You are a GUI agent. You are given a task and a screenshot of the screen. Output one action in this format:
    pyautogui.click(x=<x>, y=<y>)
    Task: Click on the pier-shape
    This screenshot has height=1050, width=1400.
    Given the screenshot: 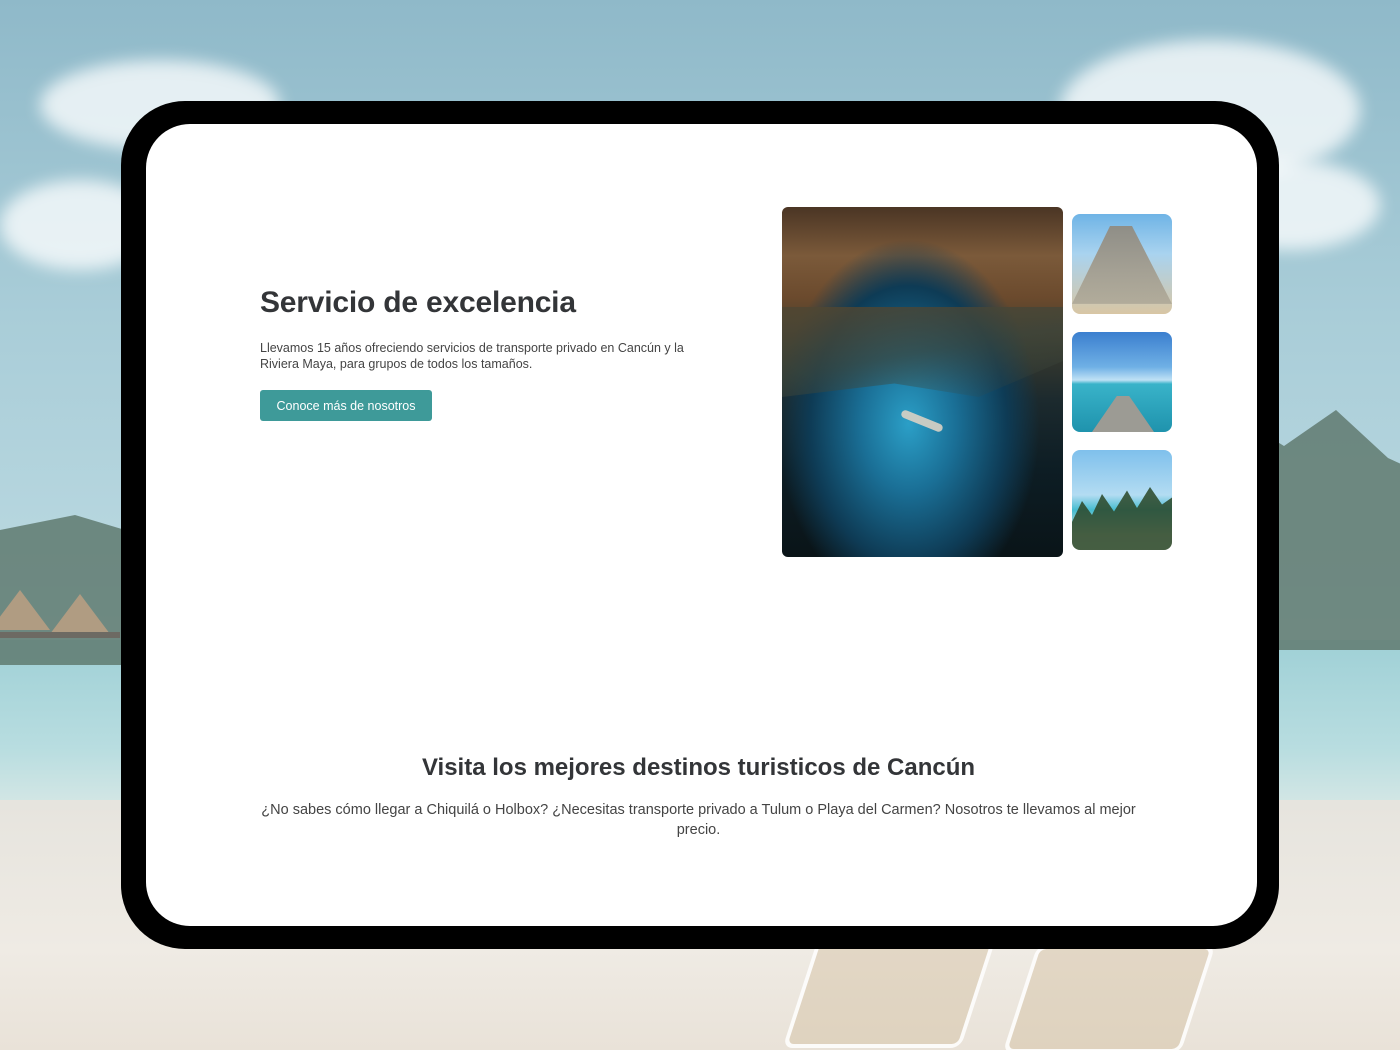 What is the action you would take?
    pyautogui.click(x=1123, y=414)
    